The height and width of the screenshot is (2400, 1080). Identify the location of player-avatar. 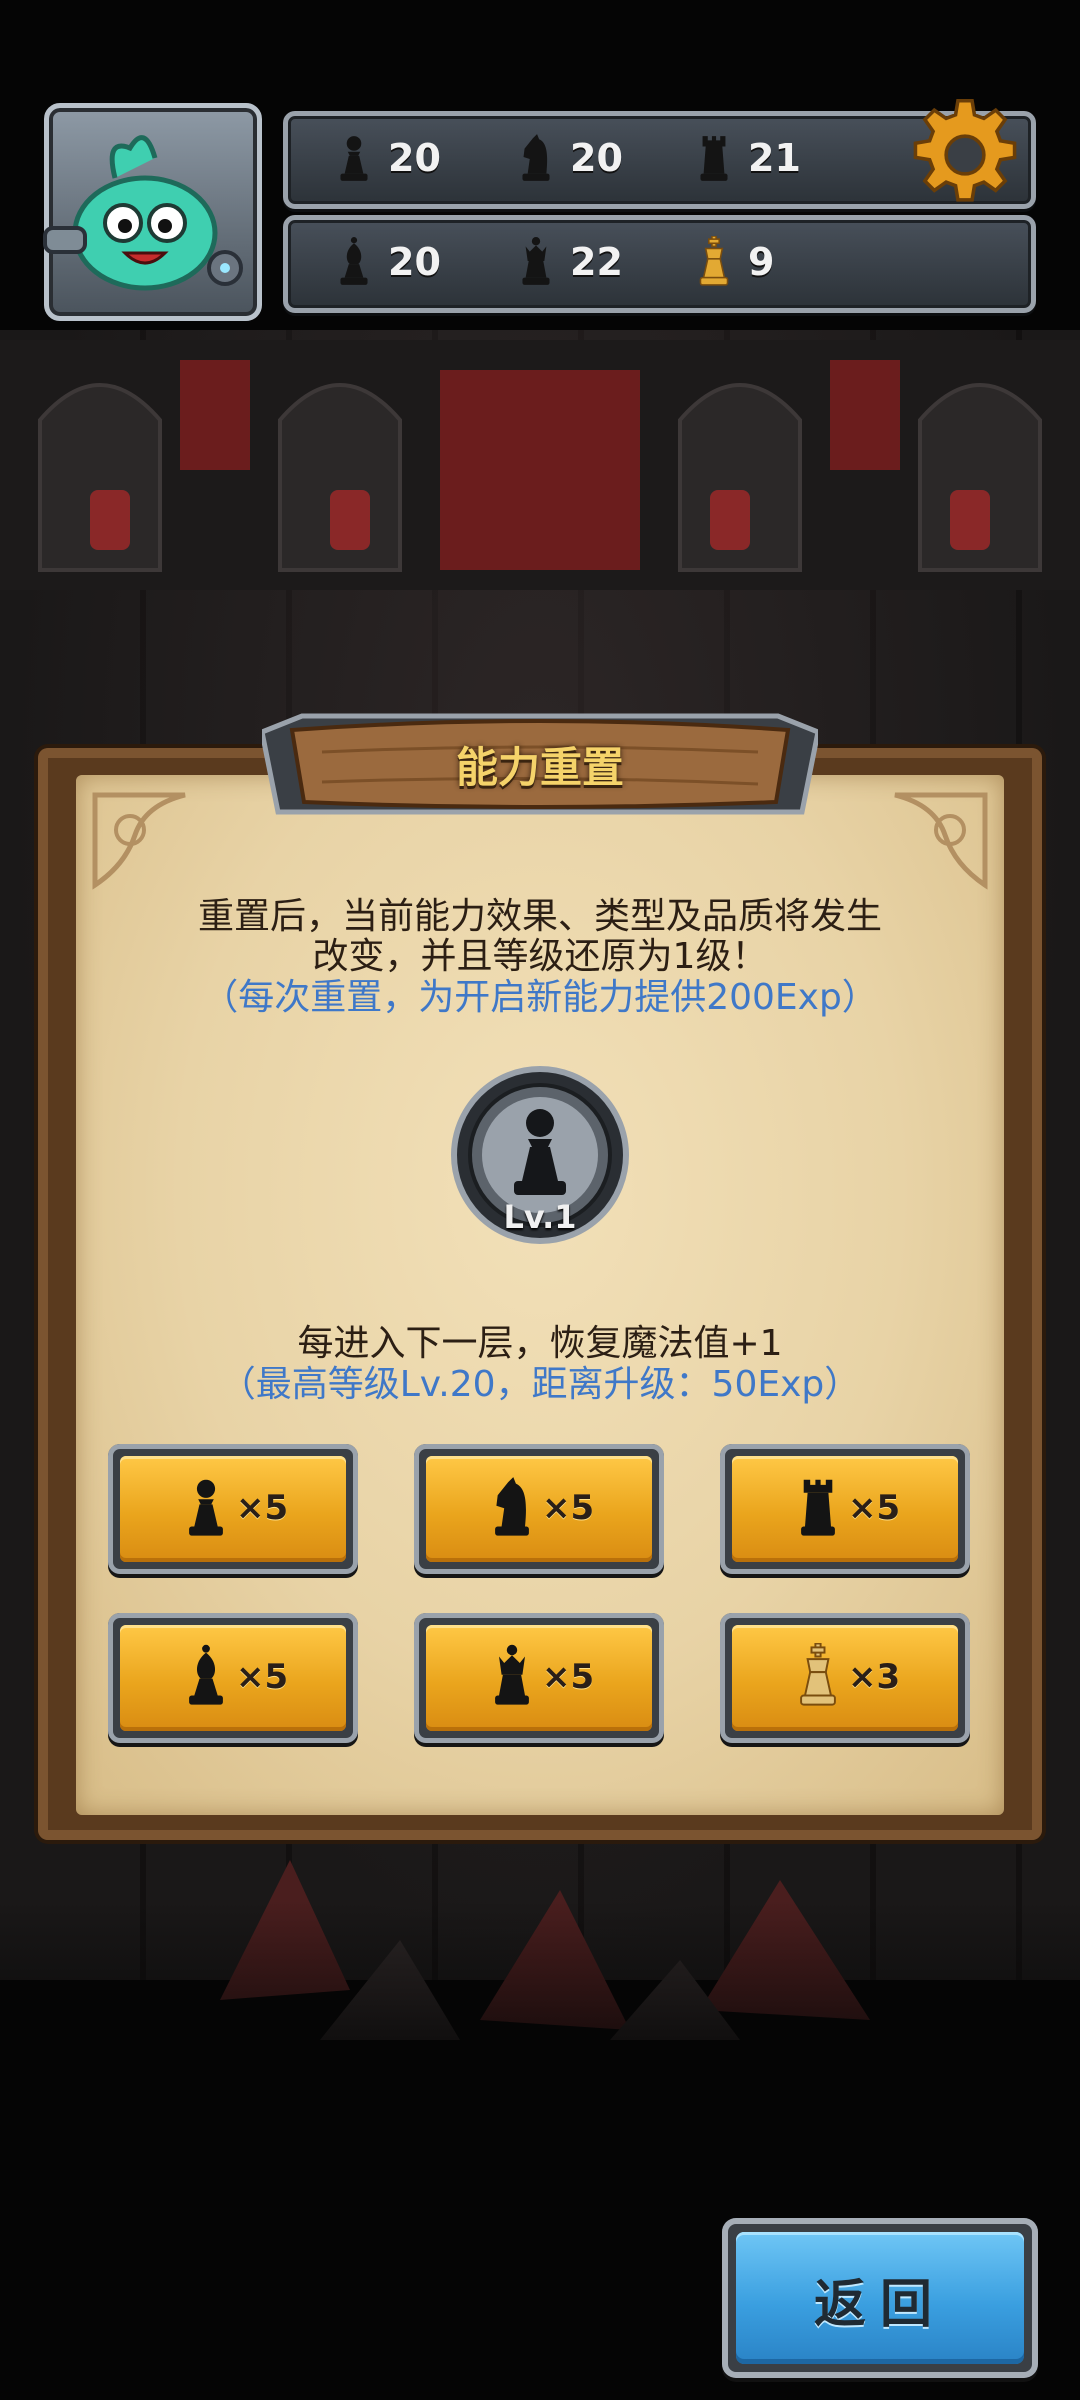
(152, 212).